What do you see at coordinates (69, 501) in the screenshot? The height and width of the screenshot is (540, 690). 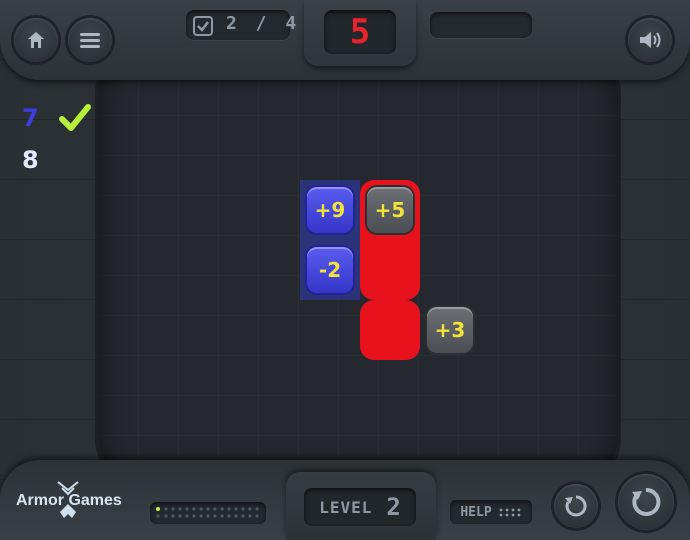 I see `armor-games-logo: Armor Games` at bounding box center [69, 501].